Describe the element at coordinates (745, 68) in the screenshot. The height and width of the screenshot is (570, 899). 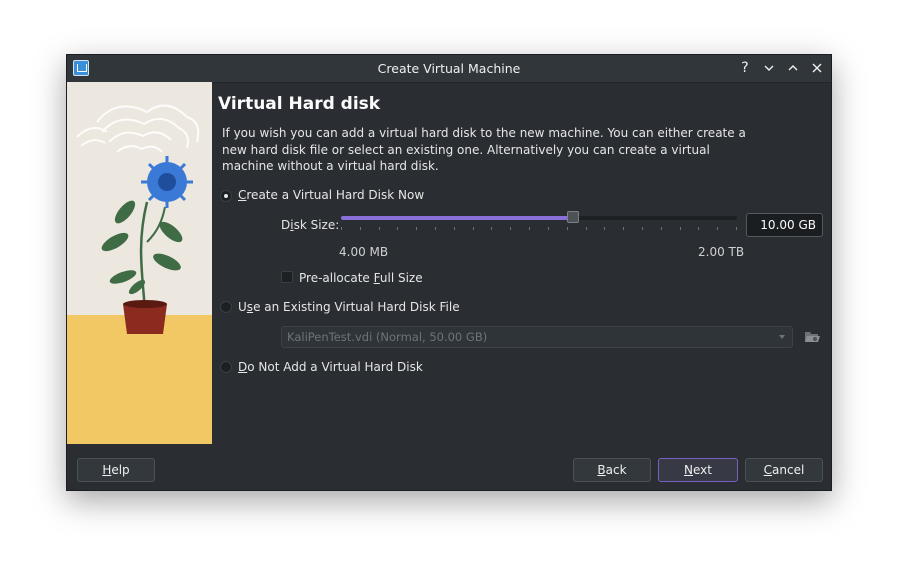
I see `help-title-button: ?` at that location.